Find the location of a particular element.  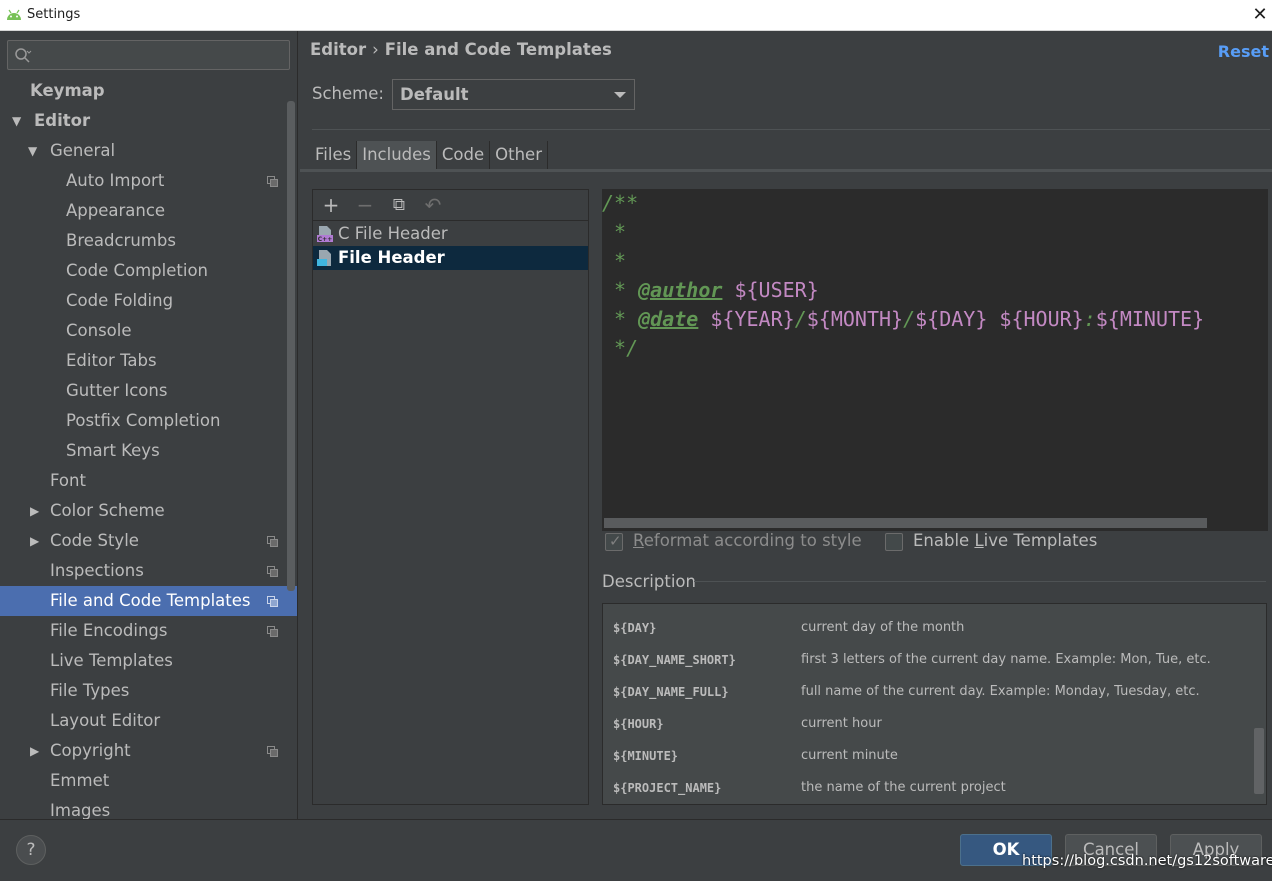

search-field is located at coordinates (148, 55).